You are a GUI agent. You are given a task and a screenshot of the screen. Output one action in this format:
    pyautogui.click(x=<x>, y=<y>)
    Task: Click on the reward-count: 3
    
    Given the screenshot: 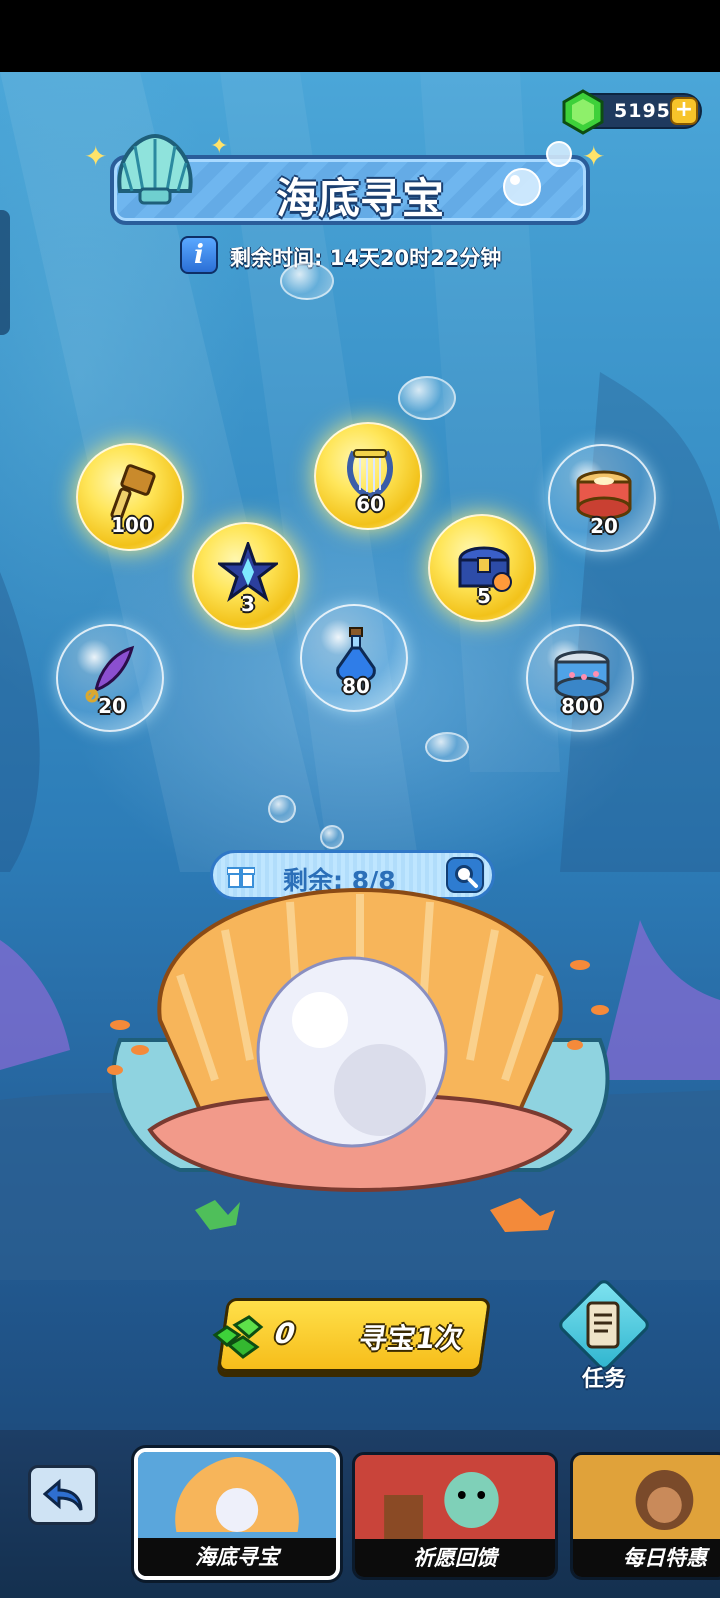 What is the action you would take?
    pyautogui.click(x=248, y=604)
    